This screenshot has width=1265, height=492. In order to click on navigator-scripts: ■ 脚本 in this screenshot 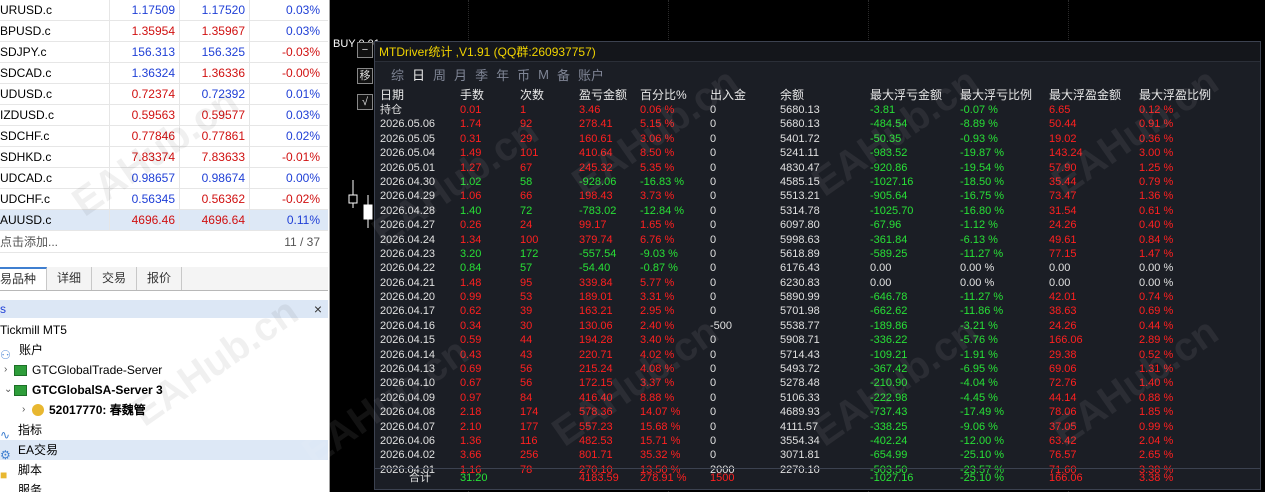, I will do `click(164, 471)`.